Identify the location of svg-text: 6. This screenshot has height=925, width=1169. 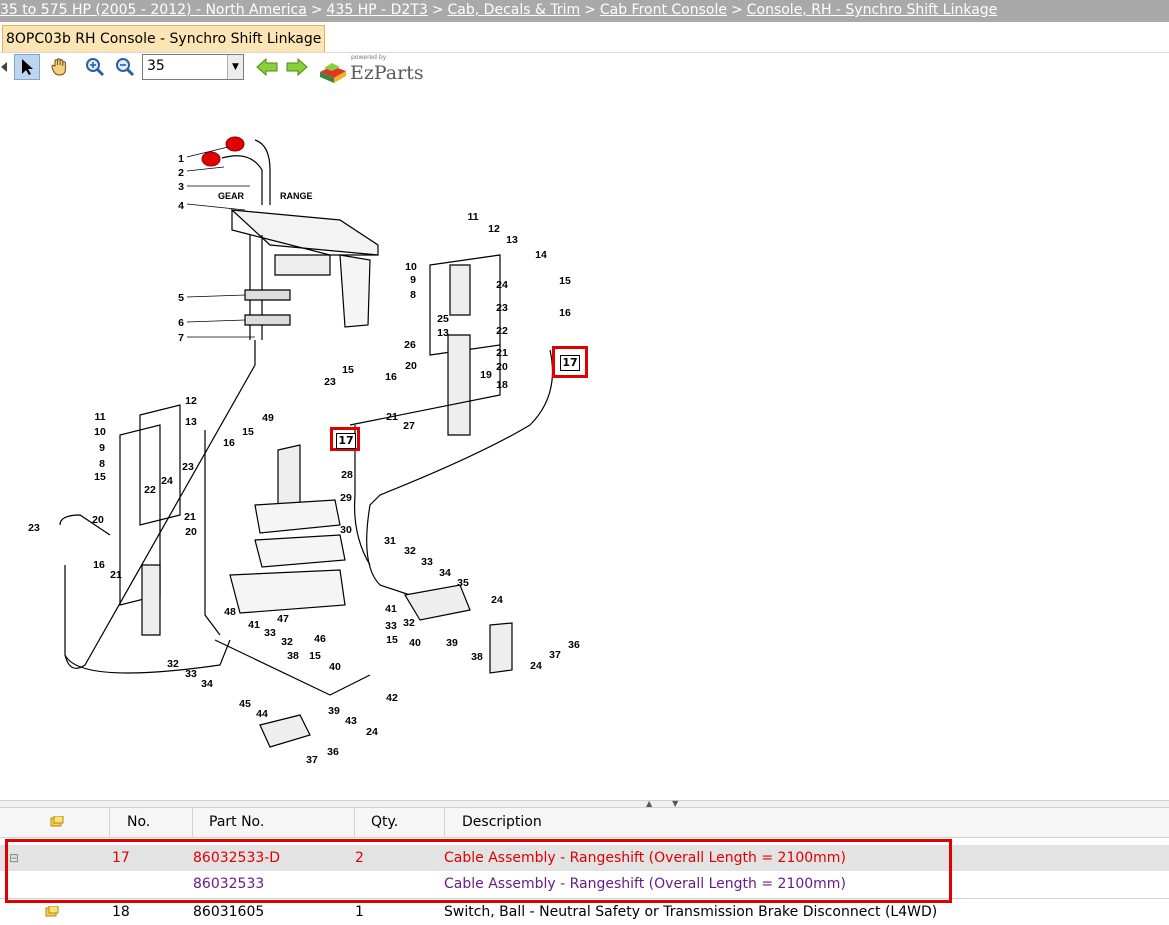
(181, 323).